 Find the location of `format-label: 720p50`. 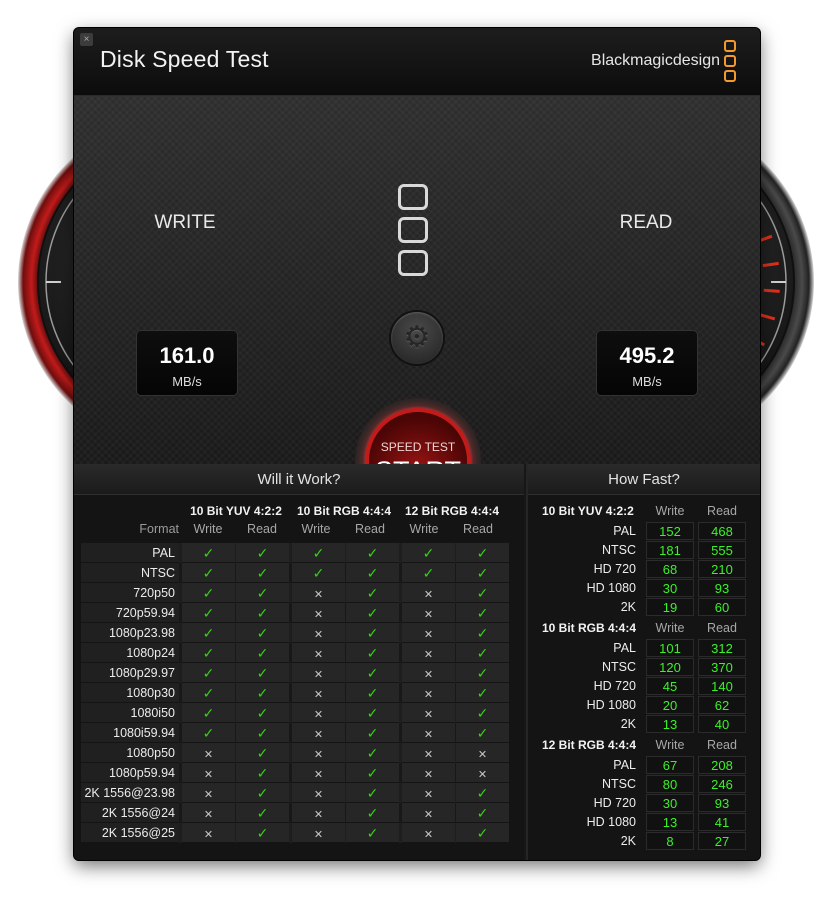

format-label: 720p50 is located at coordinates (130, 593).